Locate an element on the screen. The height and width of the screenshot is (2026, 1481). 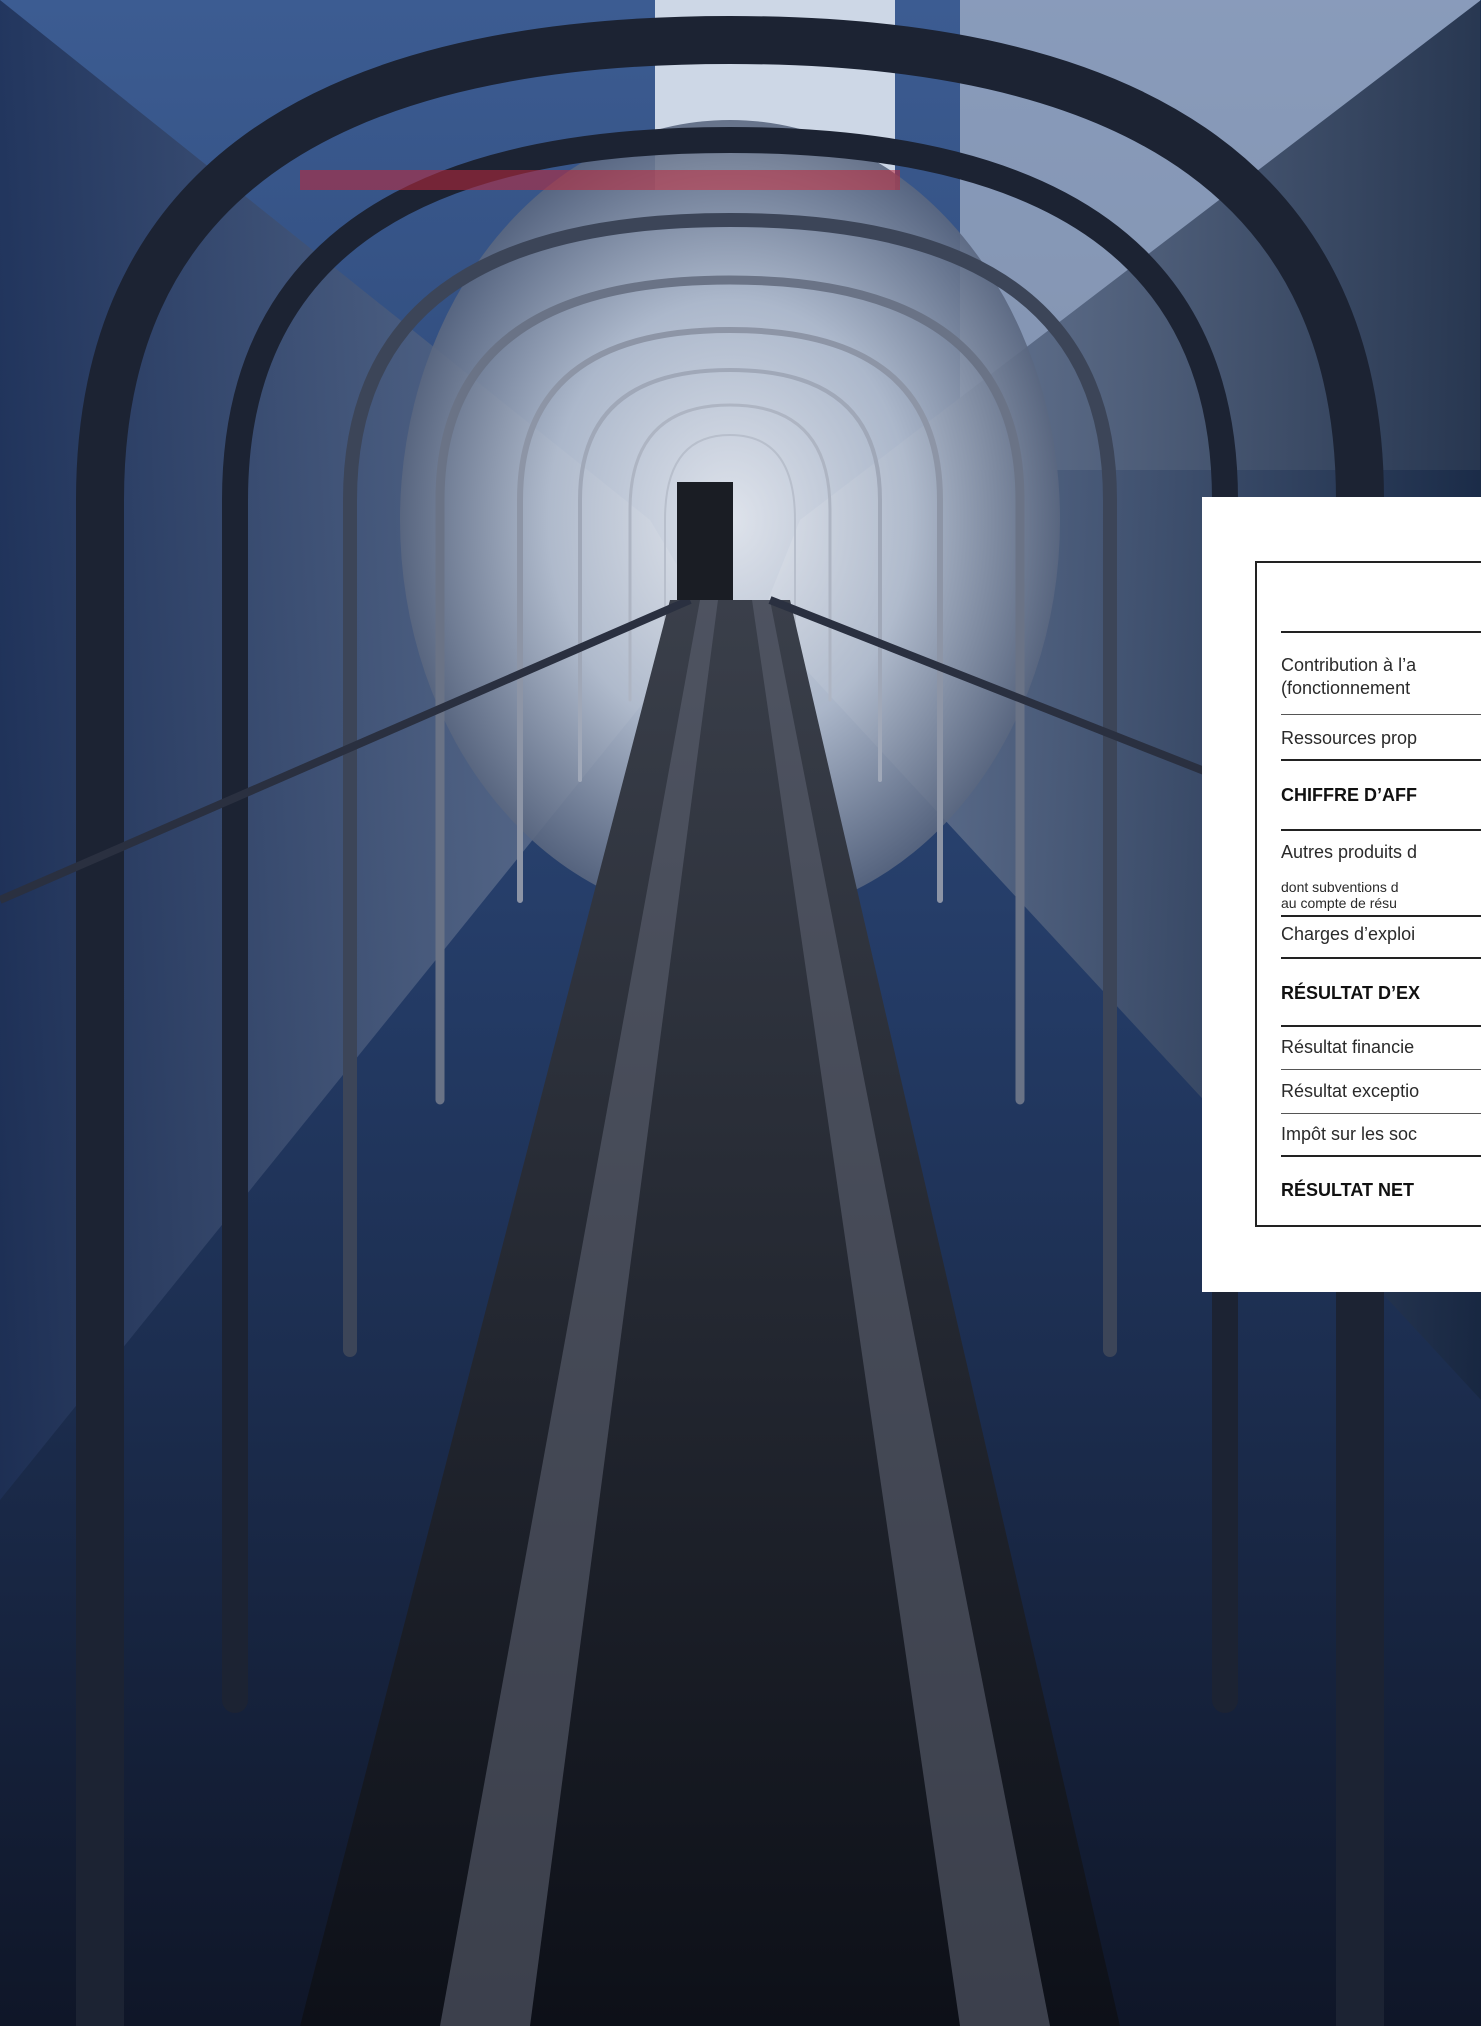
table-row-sublabel: au compte de résu is located at coordinates (1339, 903).